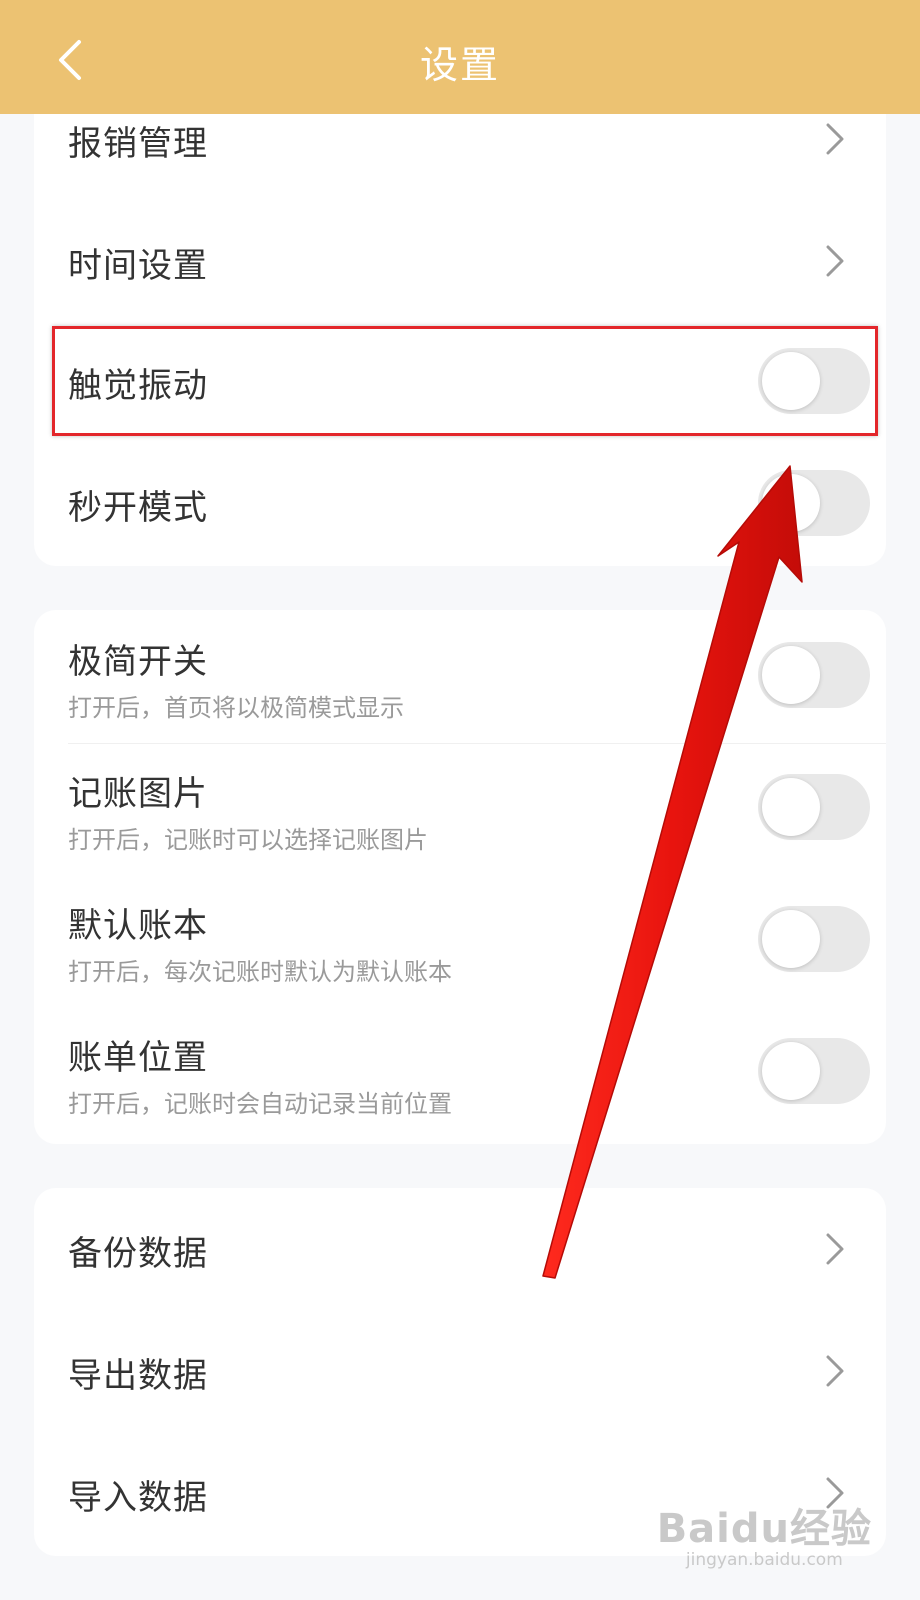 The height and width of the screenshot is (1600, 920). Describe the element at coordinates (764, 1529) in the screenshot. I see `watermark-logo: Baidu经验` at that location.